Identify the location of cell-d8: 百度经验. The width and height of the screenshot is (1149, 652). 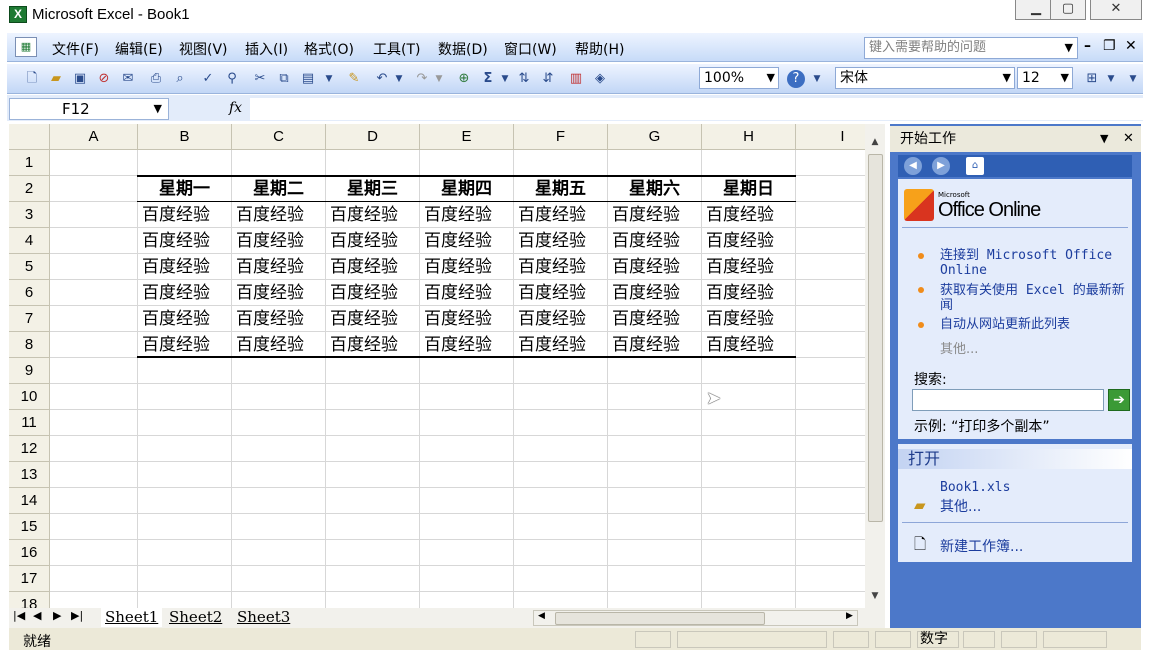
(364, 345).